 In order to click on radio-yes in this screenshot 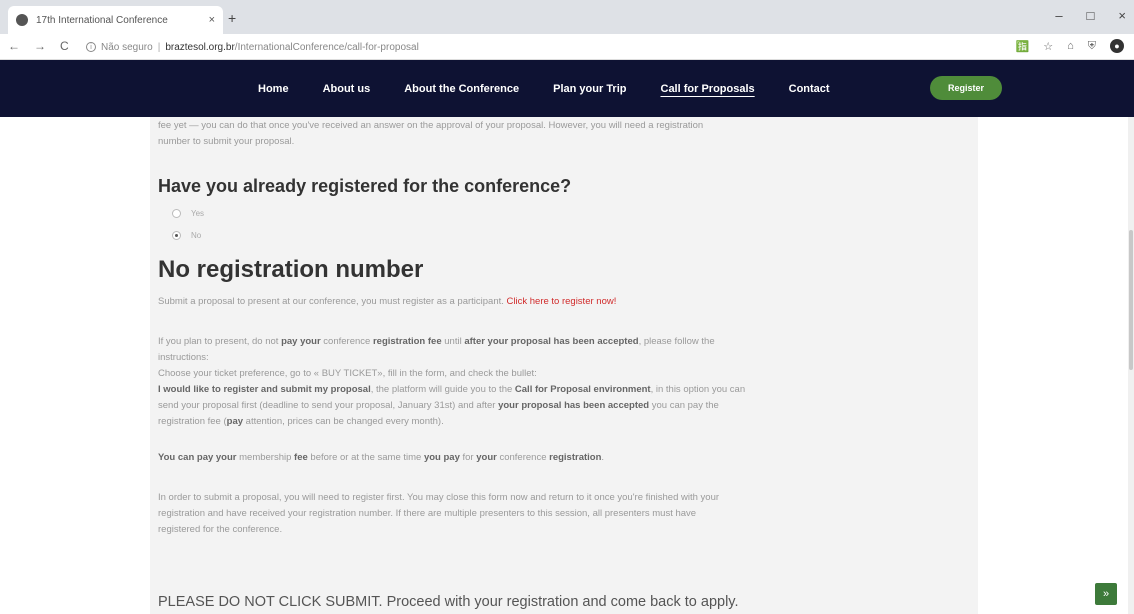, I will do `click(176, 213)`.